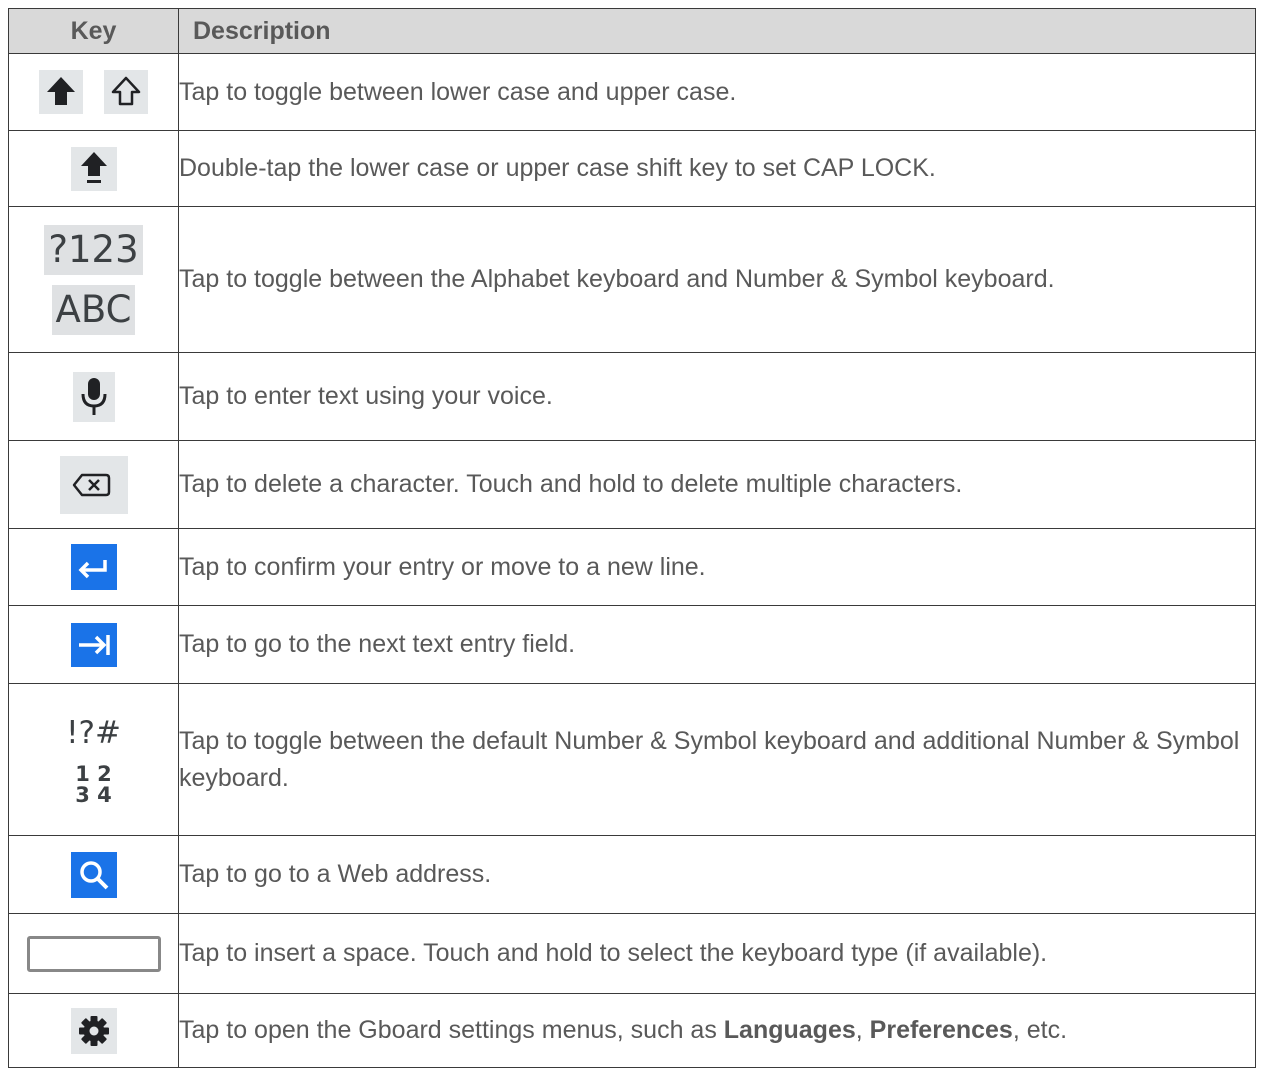 The width and height of the screenshot is (1265, 1068). Describe the element at coordinates (61, 92) in the screenshot. I see `shift-filled-icon` at that location.